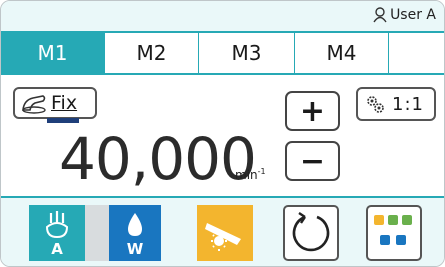 The height and width of the screenshot is (267, 445). I want to click on gear-ratio-button: 1:1, so click(396, 104).